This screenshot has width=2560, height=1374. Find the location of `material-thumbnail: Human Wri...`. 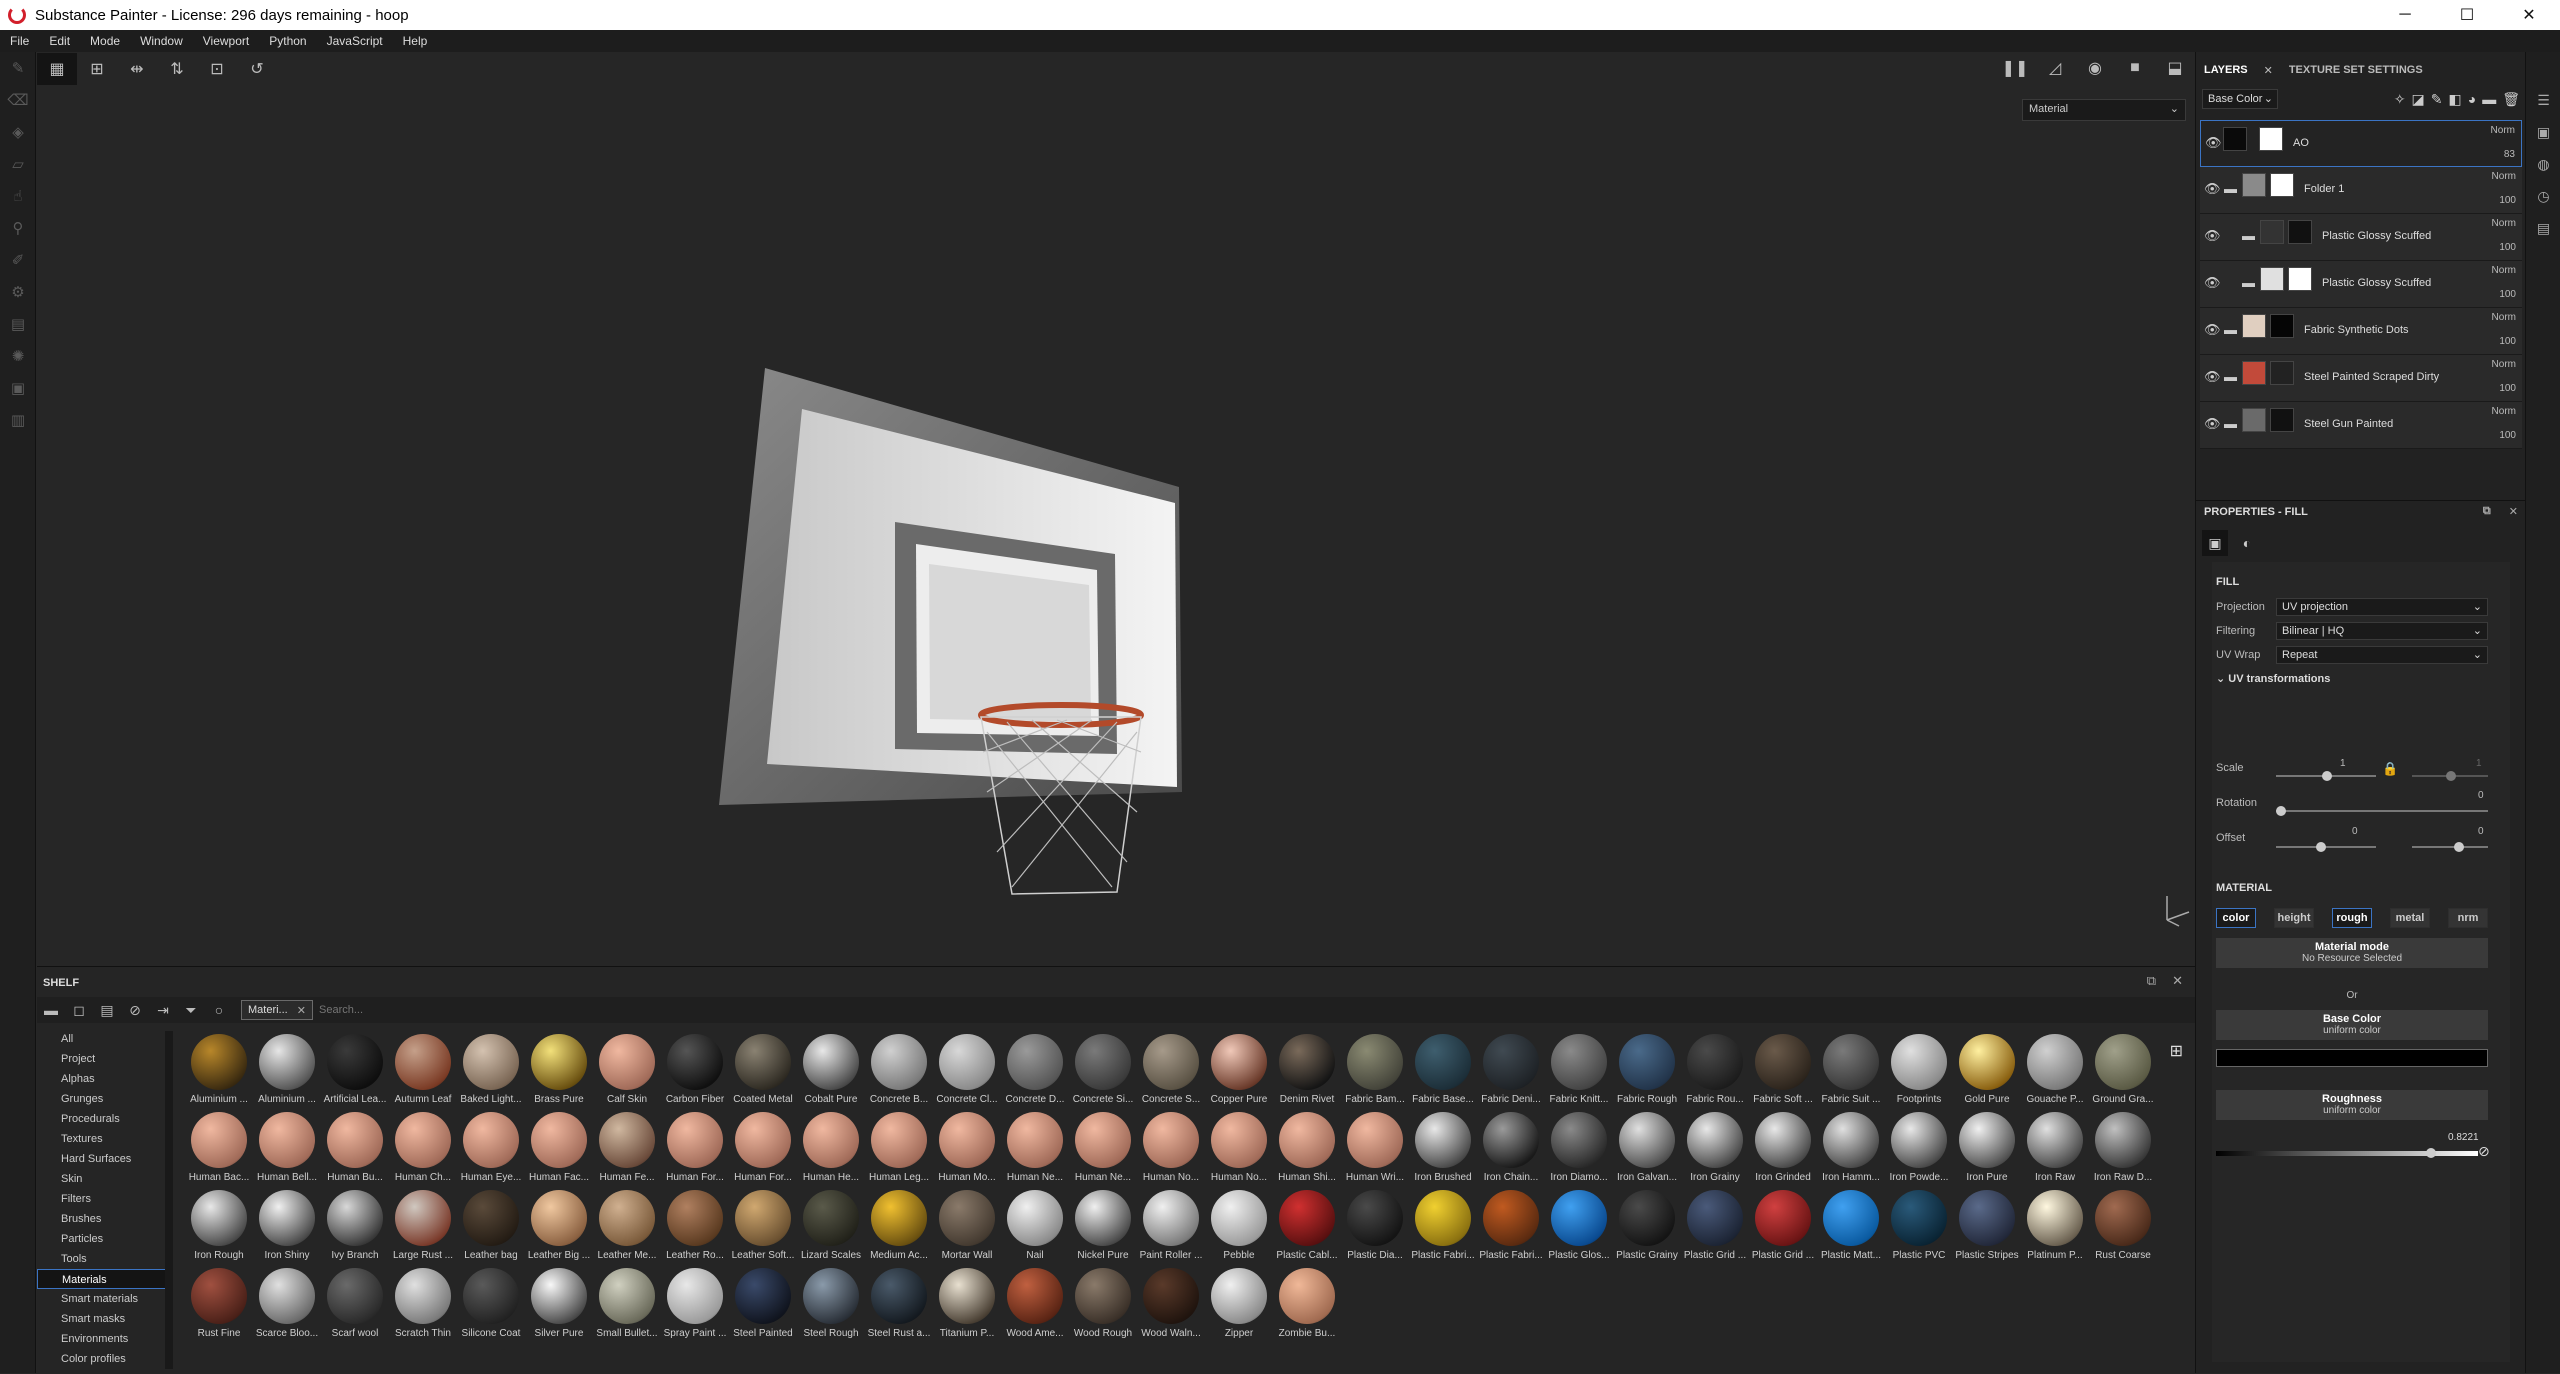

material-thumbnail: Human Wri... is located at coordinates (1375, 1150).